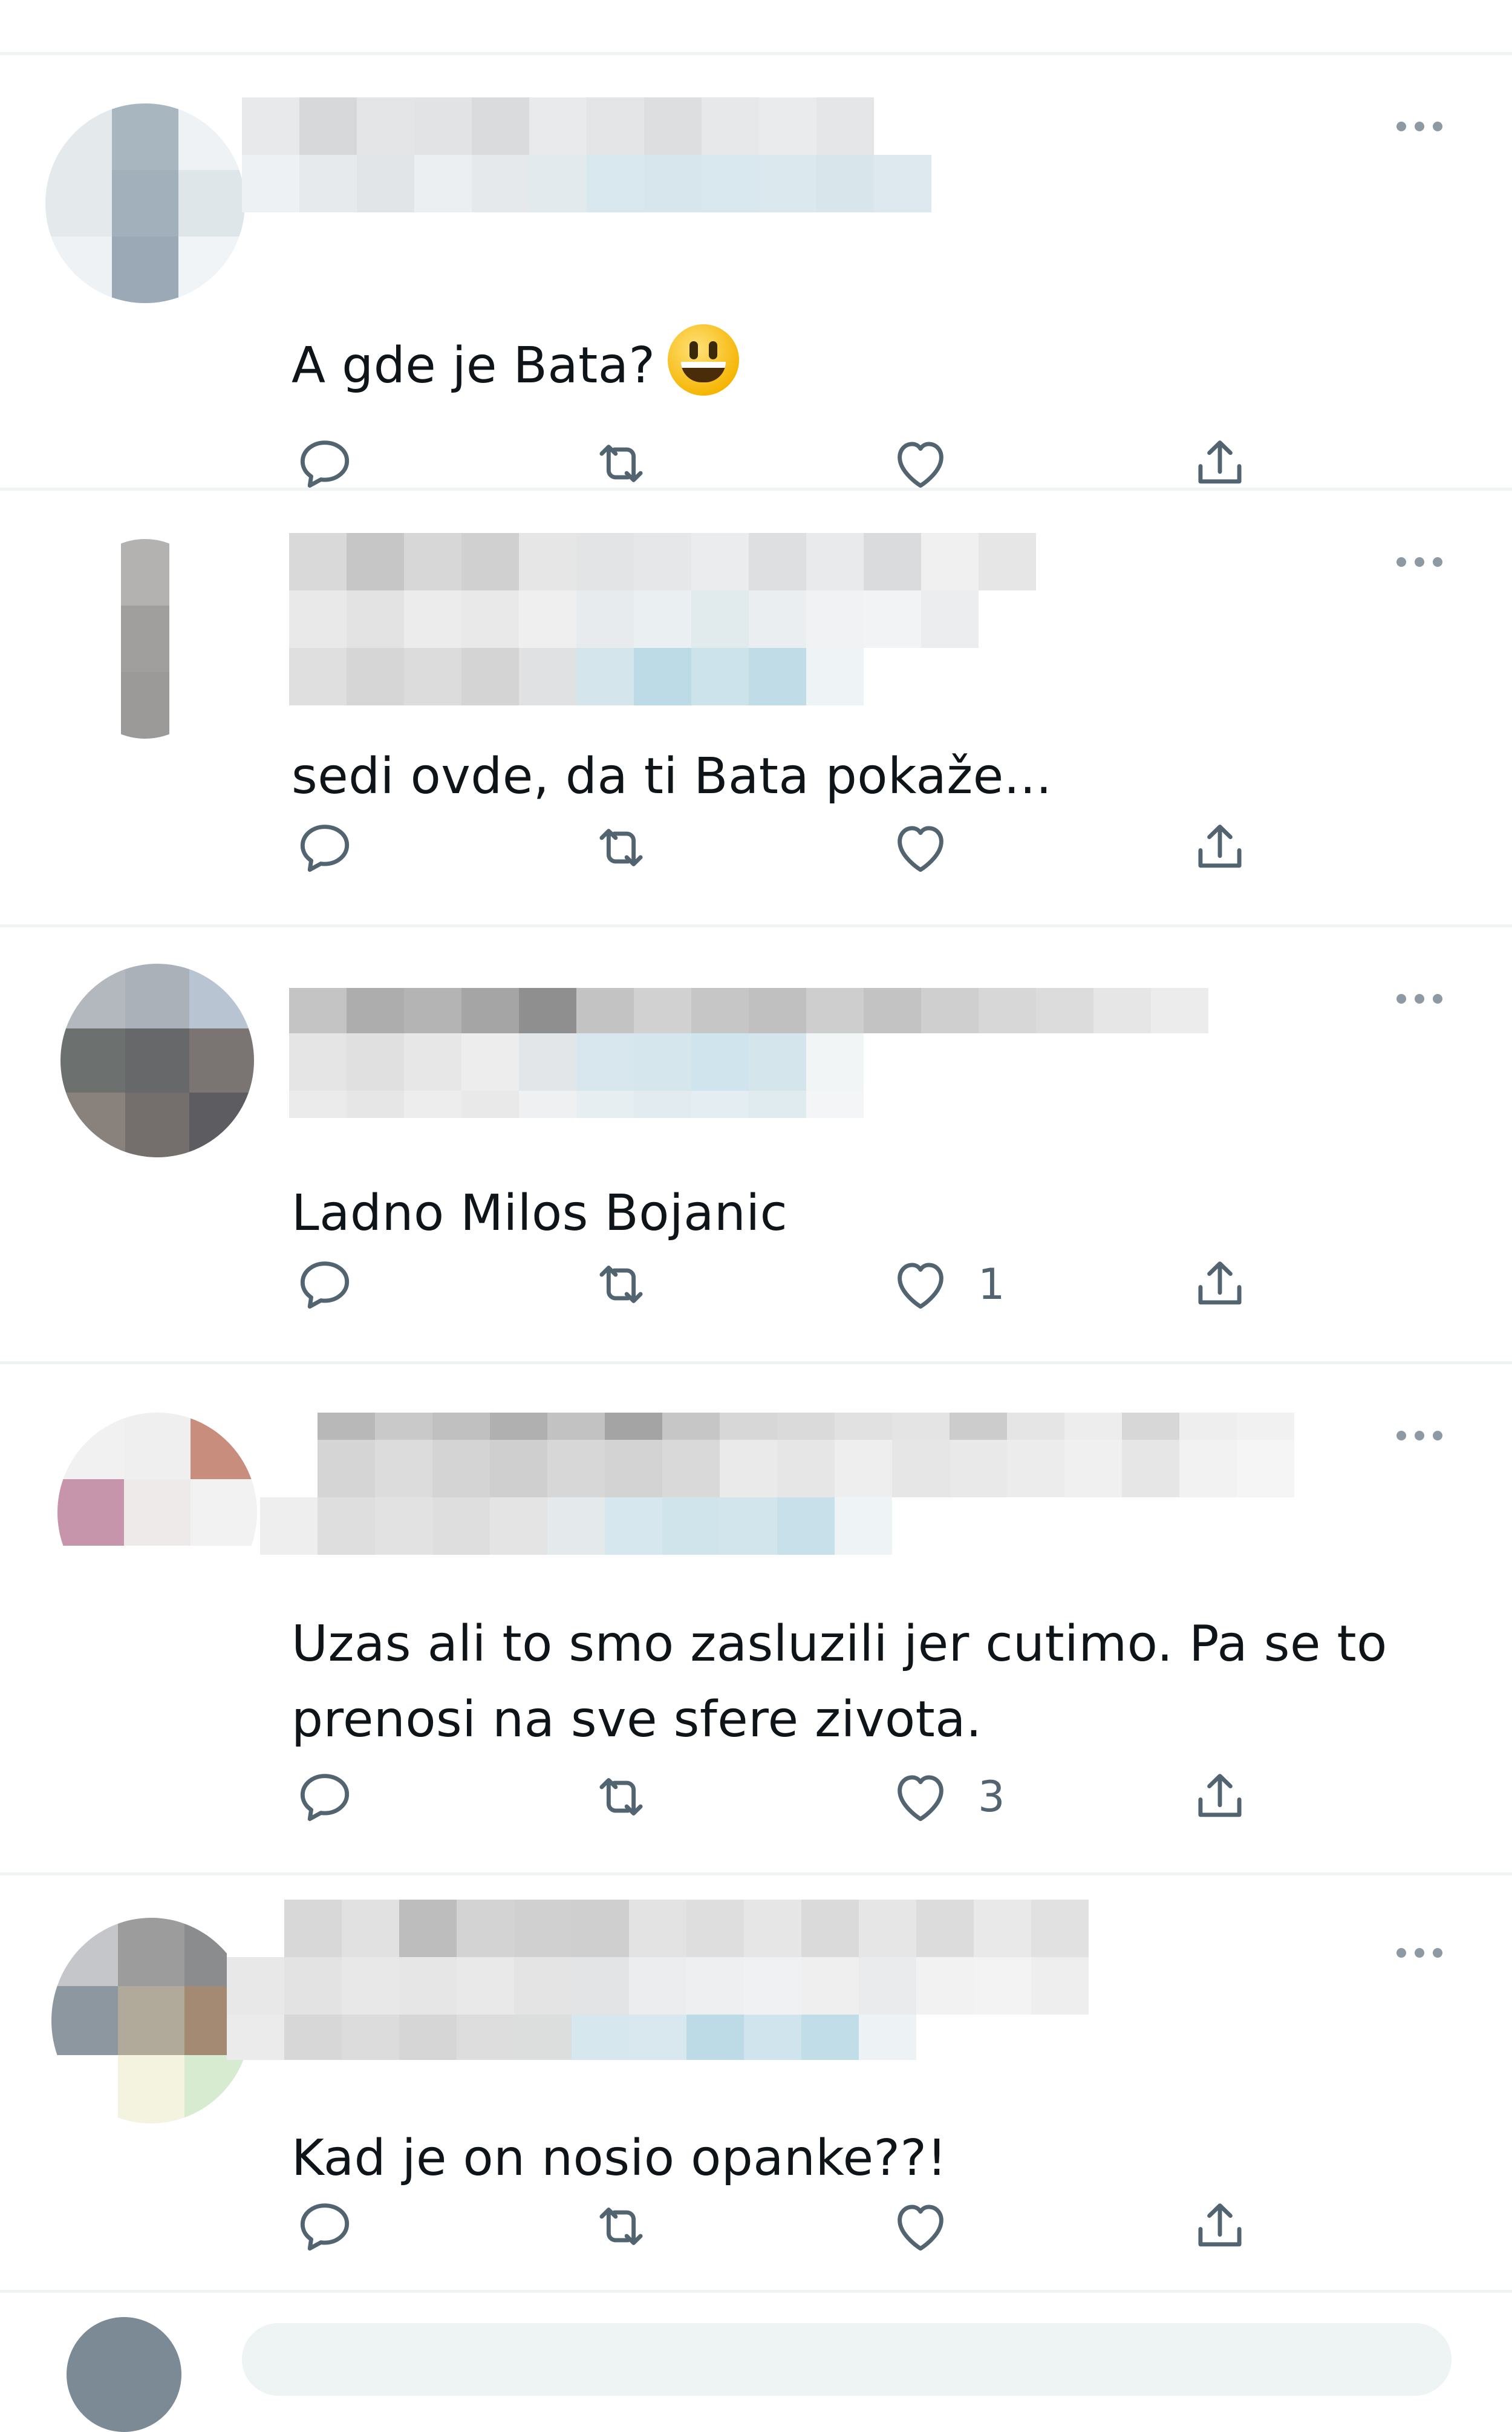  What do you see at coordinates (866, 364) in the screenshot?
I see `tweet-text: A gde je Bata?` at bounding box center [866, 364].